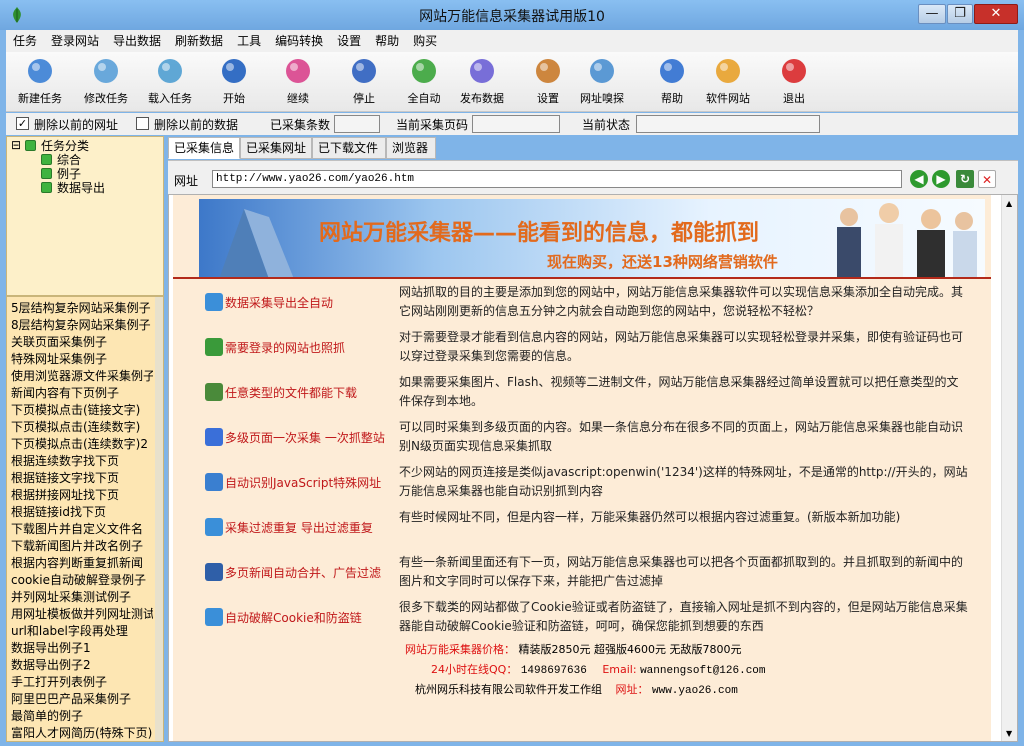  Describe the element at coordinates (82, 341) in the screenshot. I see `list-item: 关联页面采集例子` at that location.